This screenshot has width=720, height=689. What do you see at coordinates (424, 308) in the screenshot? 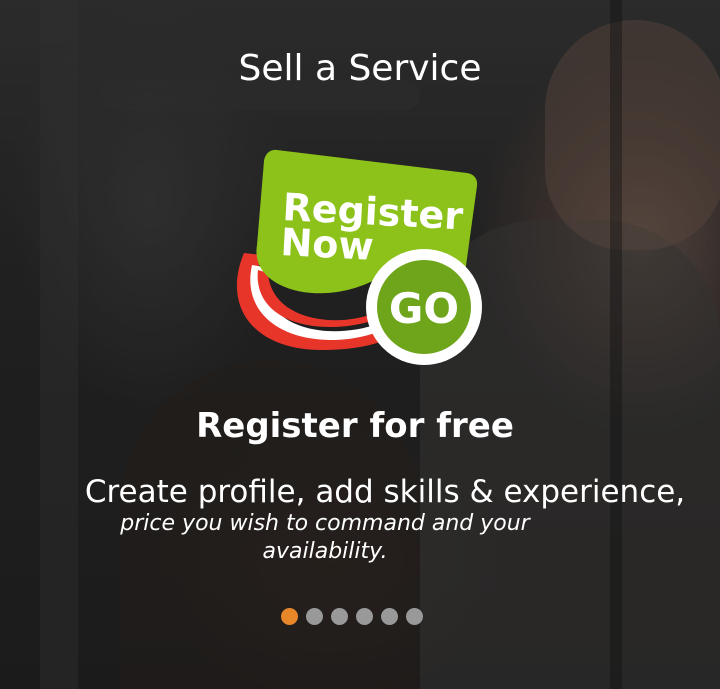
I see `logo-go-button-text: GO` at bounding box center [424, 308].